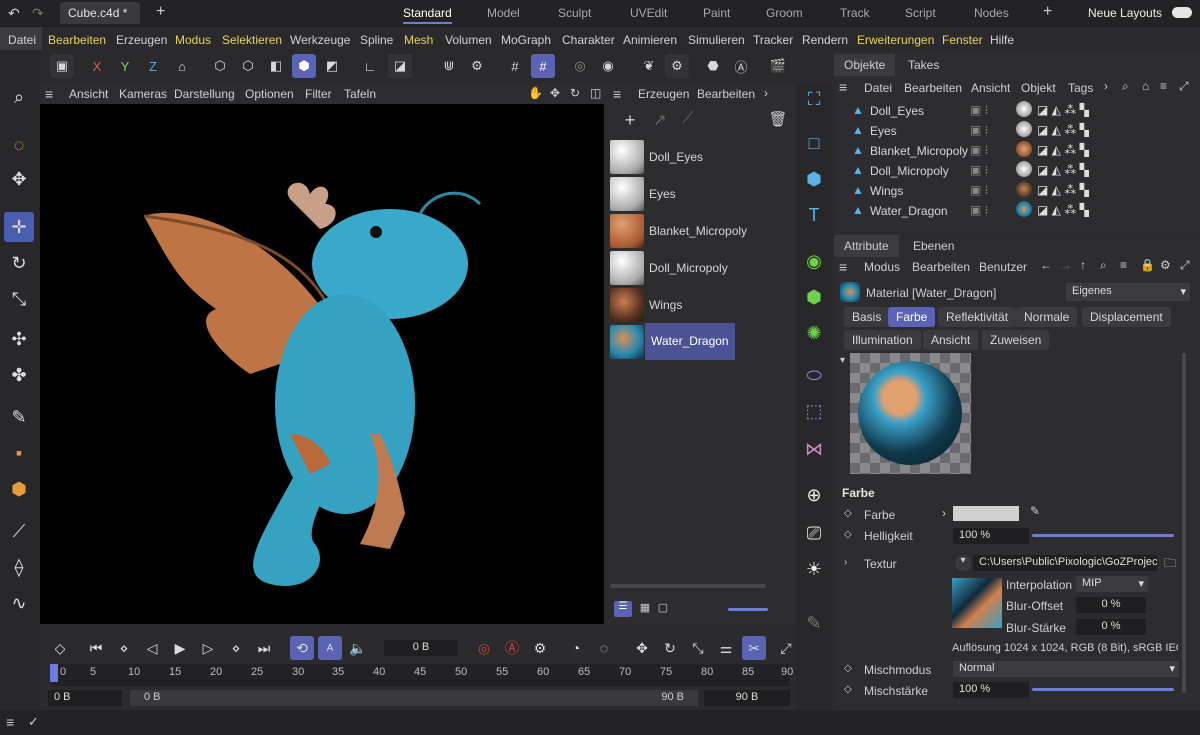 This screenshot has height=735, width=1200. What do you see at coordinates (19, 531) in the screenshot?
I see `brush-icon: ⟋` at bounding box center [19, 531].